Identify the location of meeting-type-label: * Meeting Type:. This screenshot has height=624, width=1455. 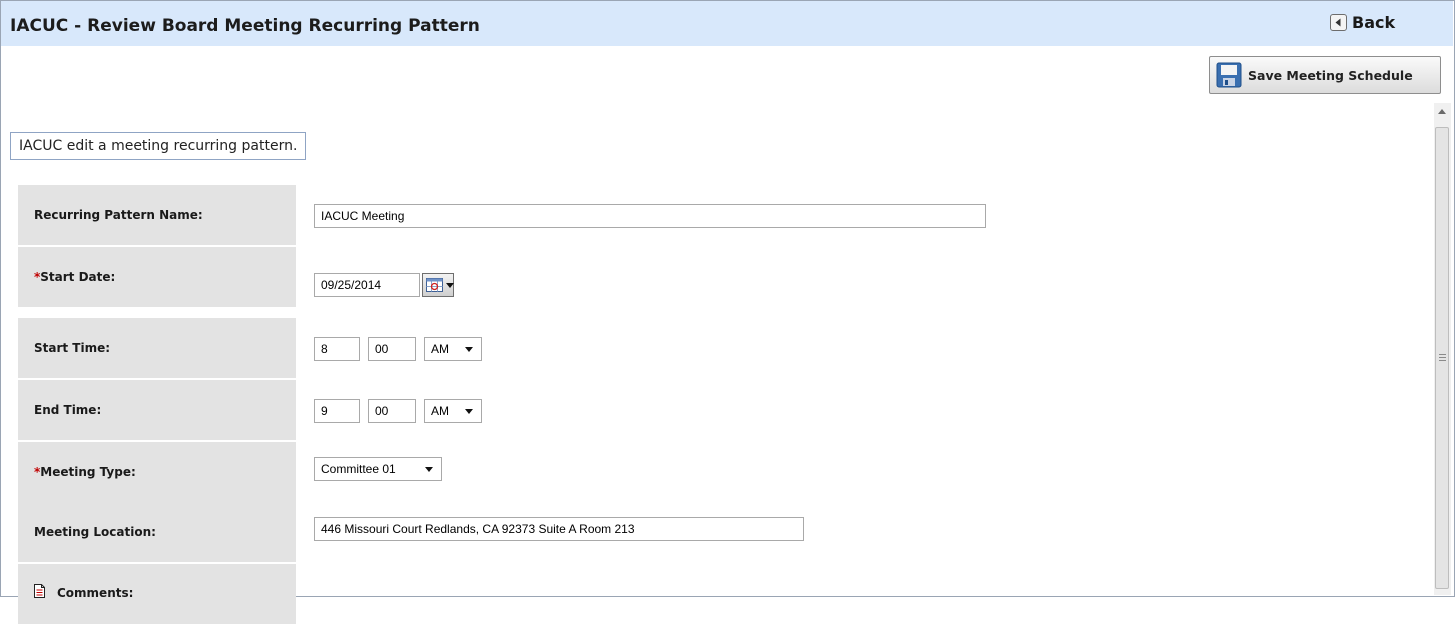
(157, 472).